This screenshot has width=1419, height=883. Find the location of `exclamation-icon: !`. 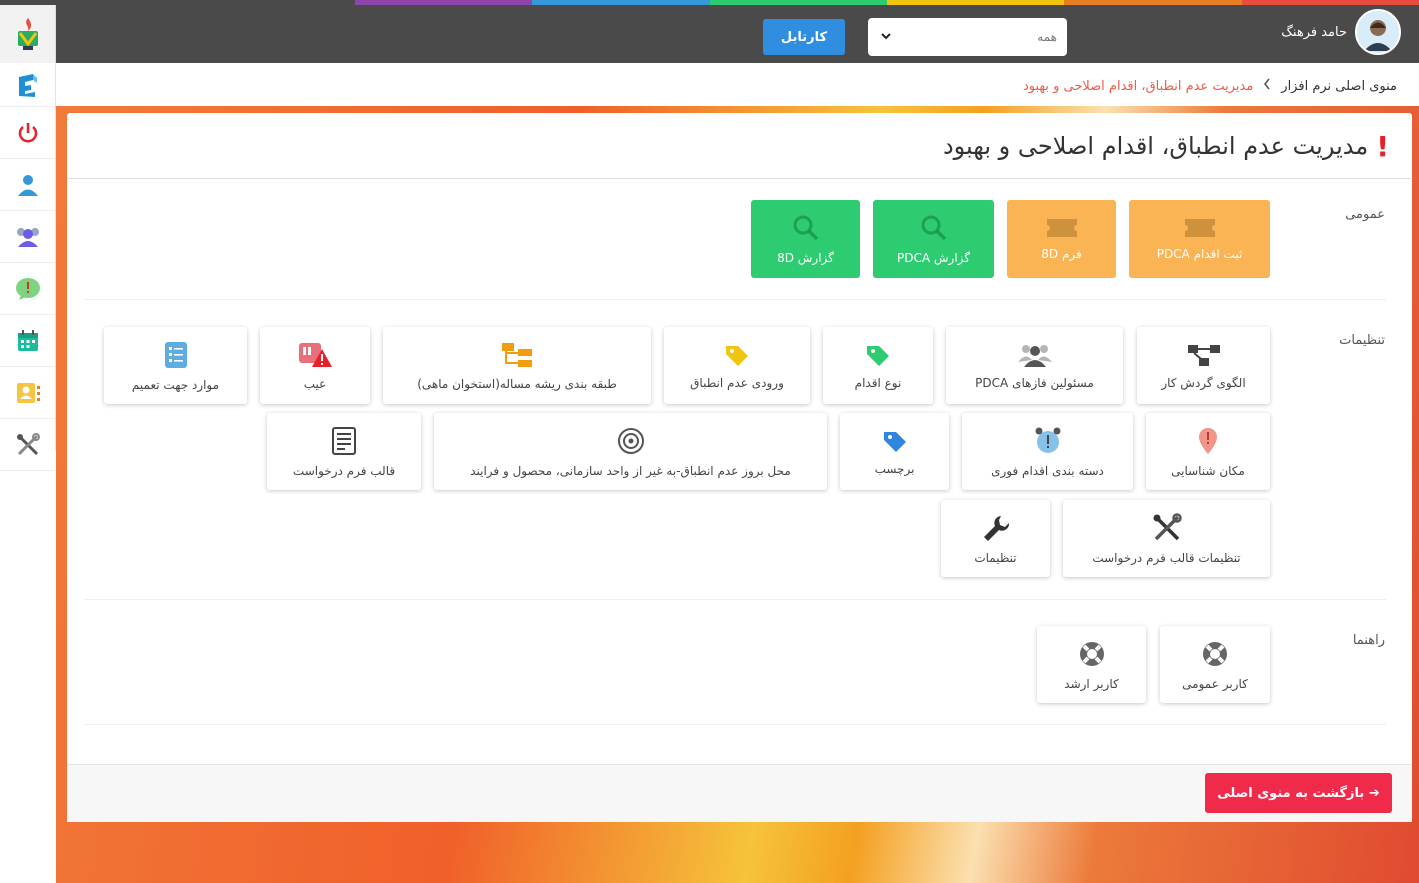

exclamation-icon: ! is located at coordinates (1382, 146).